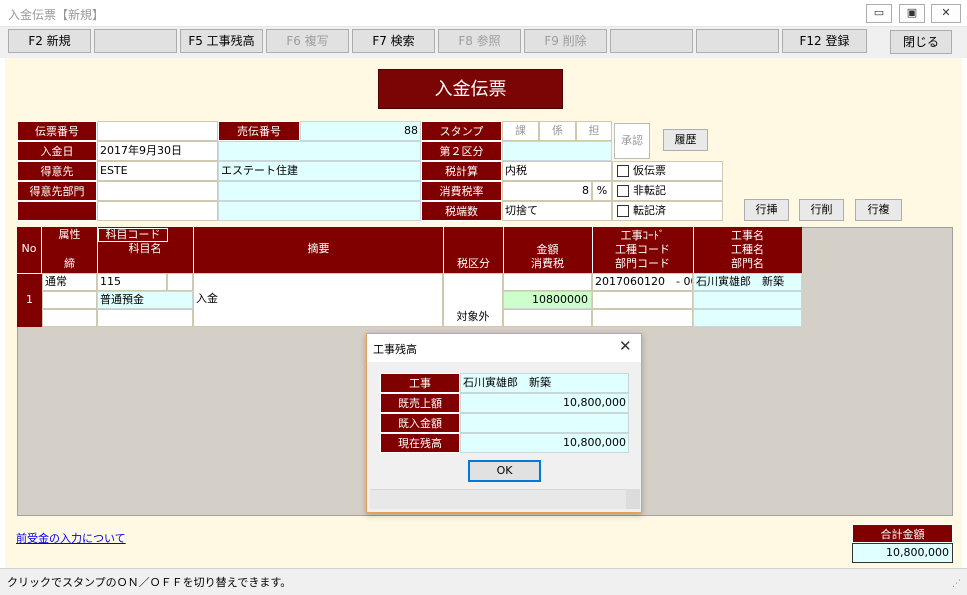  I want to click on dialog-koji-label: 工事, so click(420, 383).